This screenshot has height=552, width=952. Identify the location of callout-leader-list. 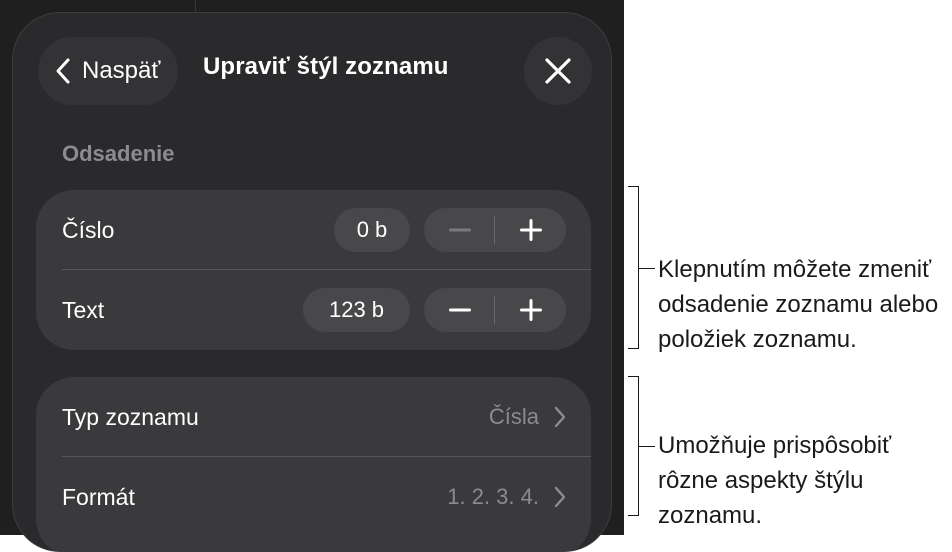
(647, 446).